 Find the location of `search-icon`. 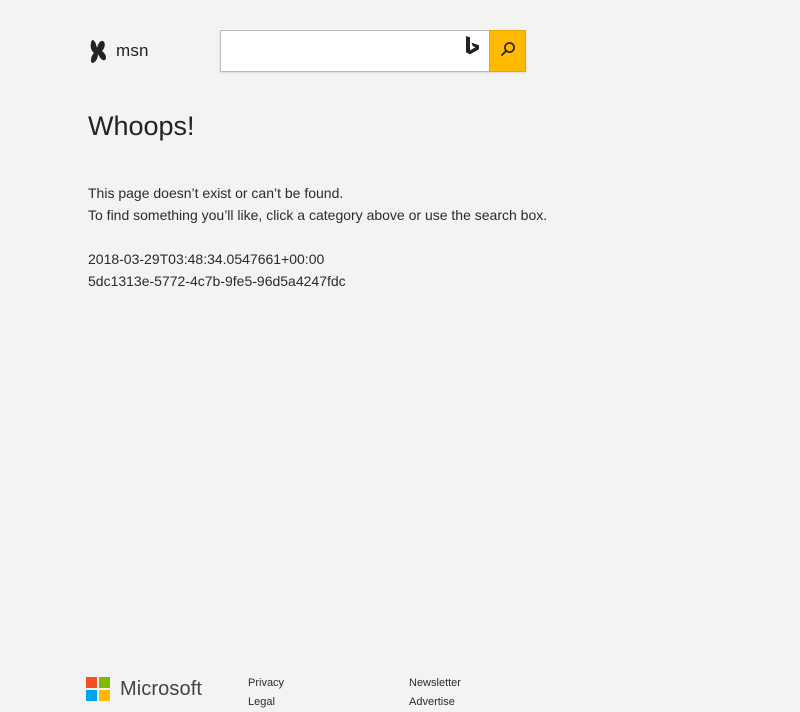

search-icon is located at coordinates (508, 51).